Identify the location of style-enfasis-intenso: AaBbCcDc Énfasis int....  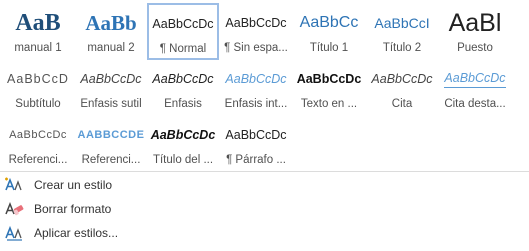
(256, 87).